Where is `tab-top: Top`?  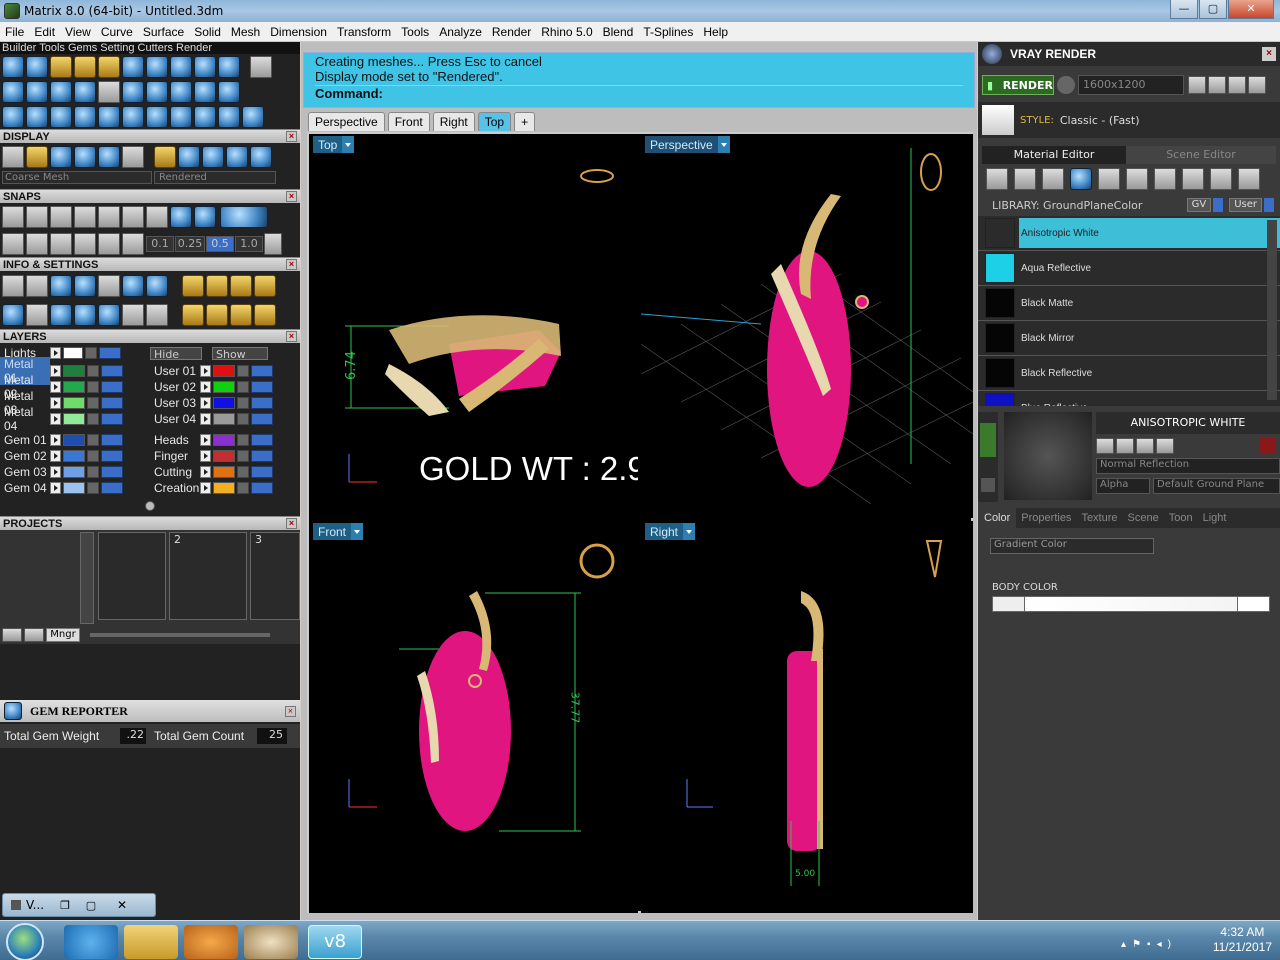 tab-top: Top is located at coordinates (494, 121).